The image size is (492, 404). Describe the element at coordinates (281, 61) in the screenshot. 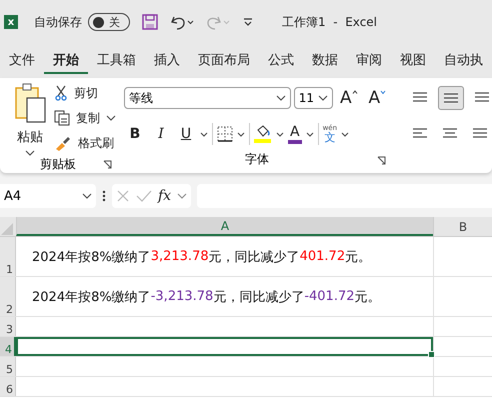

I see `ribbon-tab: 公式` at that location.